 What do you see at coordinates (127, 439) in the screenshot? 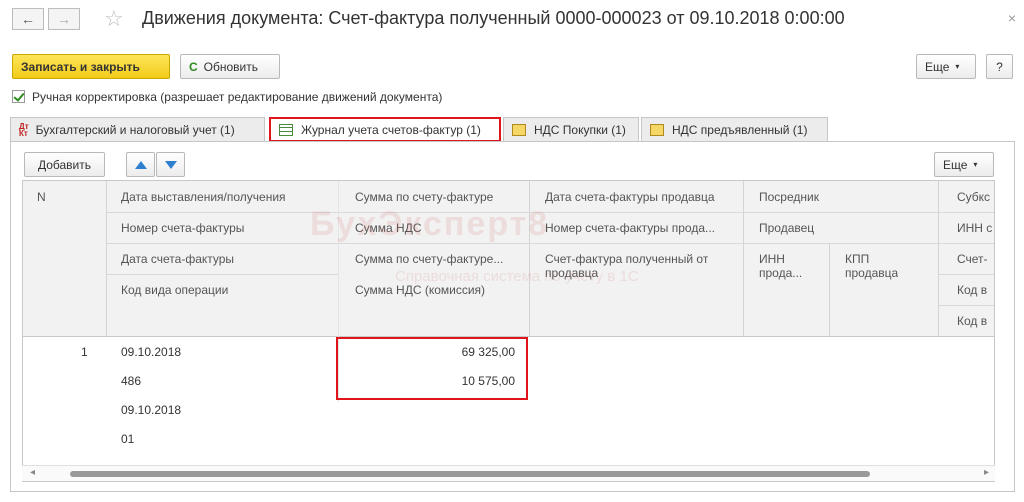
I see `row-operation-code: 01` at bounding box center [127, 439].